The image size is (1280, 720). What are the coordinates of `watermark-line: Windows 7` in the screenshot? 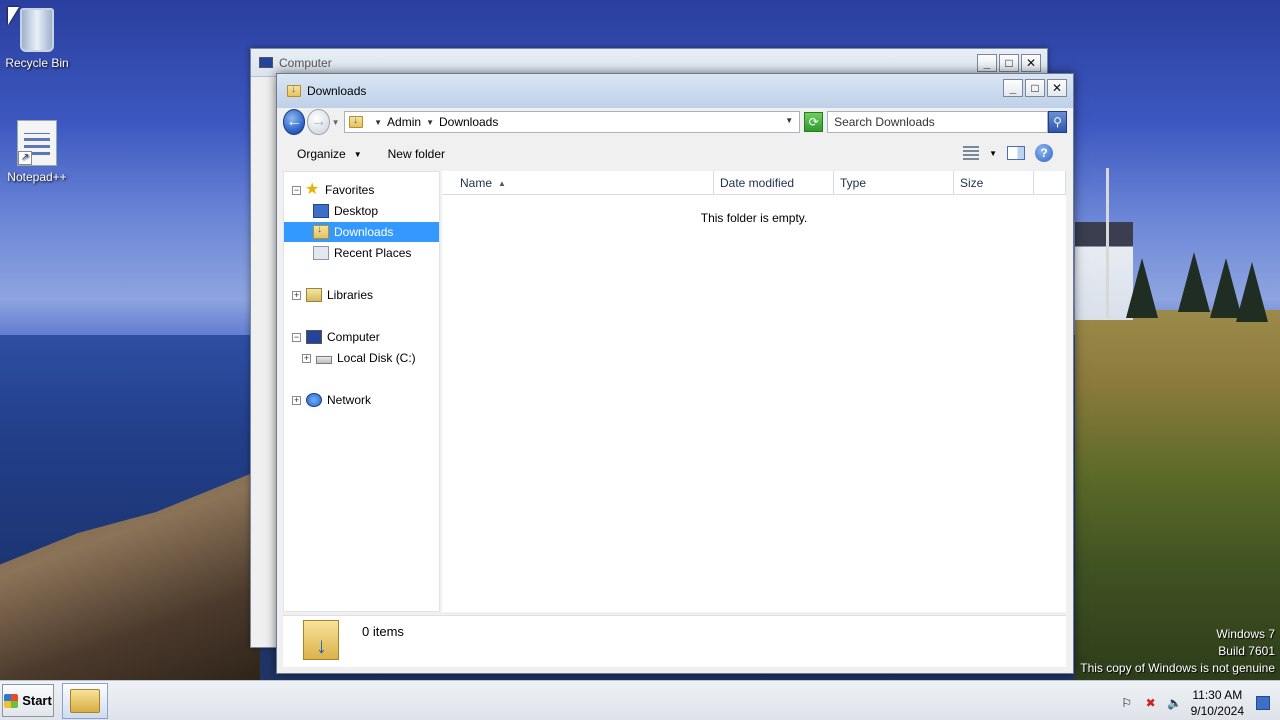 It's located at (1245, 634).